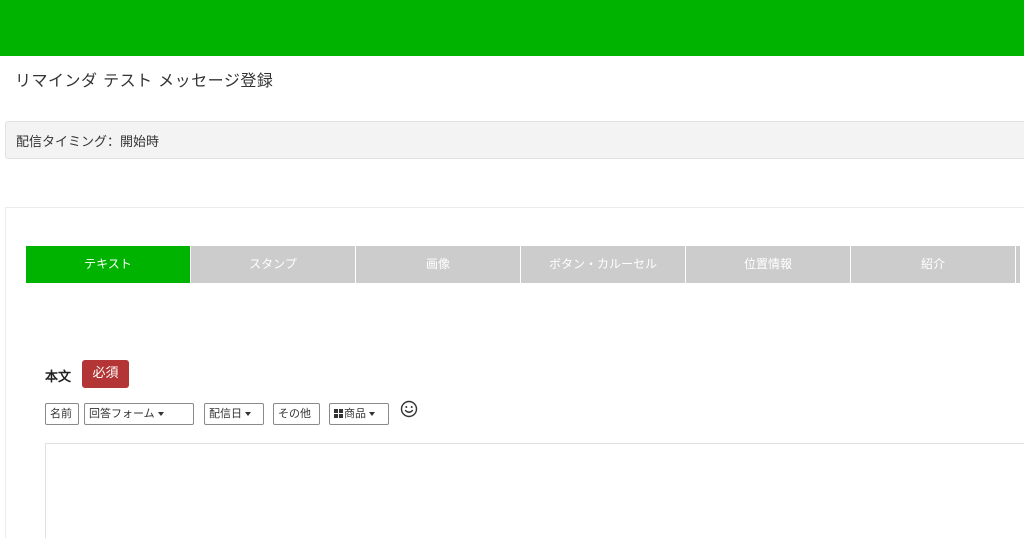 Image resolution: width=1024 pixels, height=538 pixels. I want to click on delivery-timing-text: 配信タイミング：開始時, so click(88, 142).